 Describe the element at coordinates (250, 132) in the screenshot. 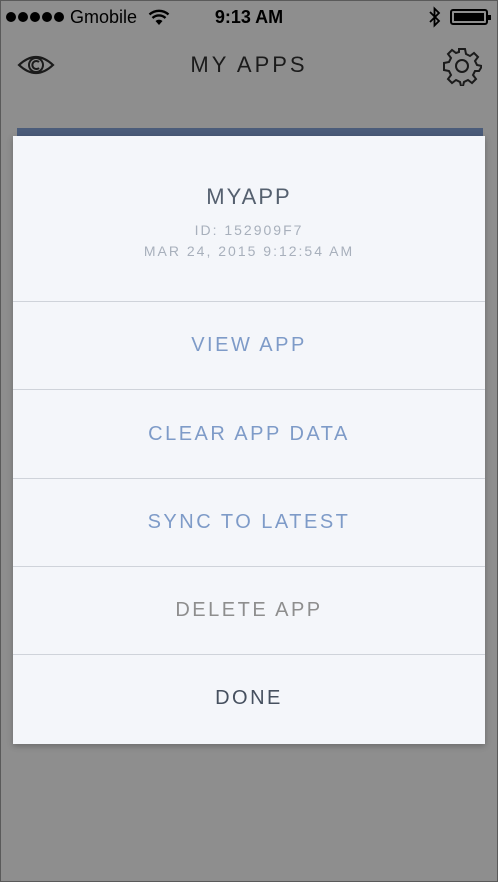

I see `app-list-row` at that location.